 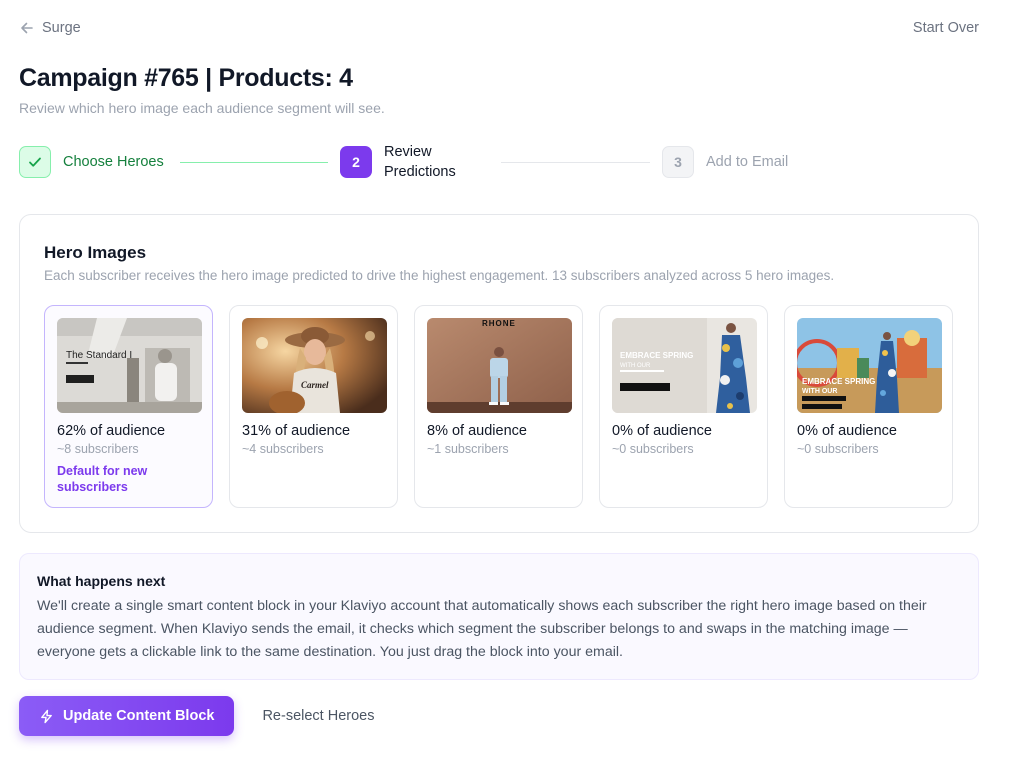 What do you see at coordinates (499, 28) in the screenshot?
I see `top-bar: Surge Start Over` at bounding box center [499, 28].